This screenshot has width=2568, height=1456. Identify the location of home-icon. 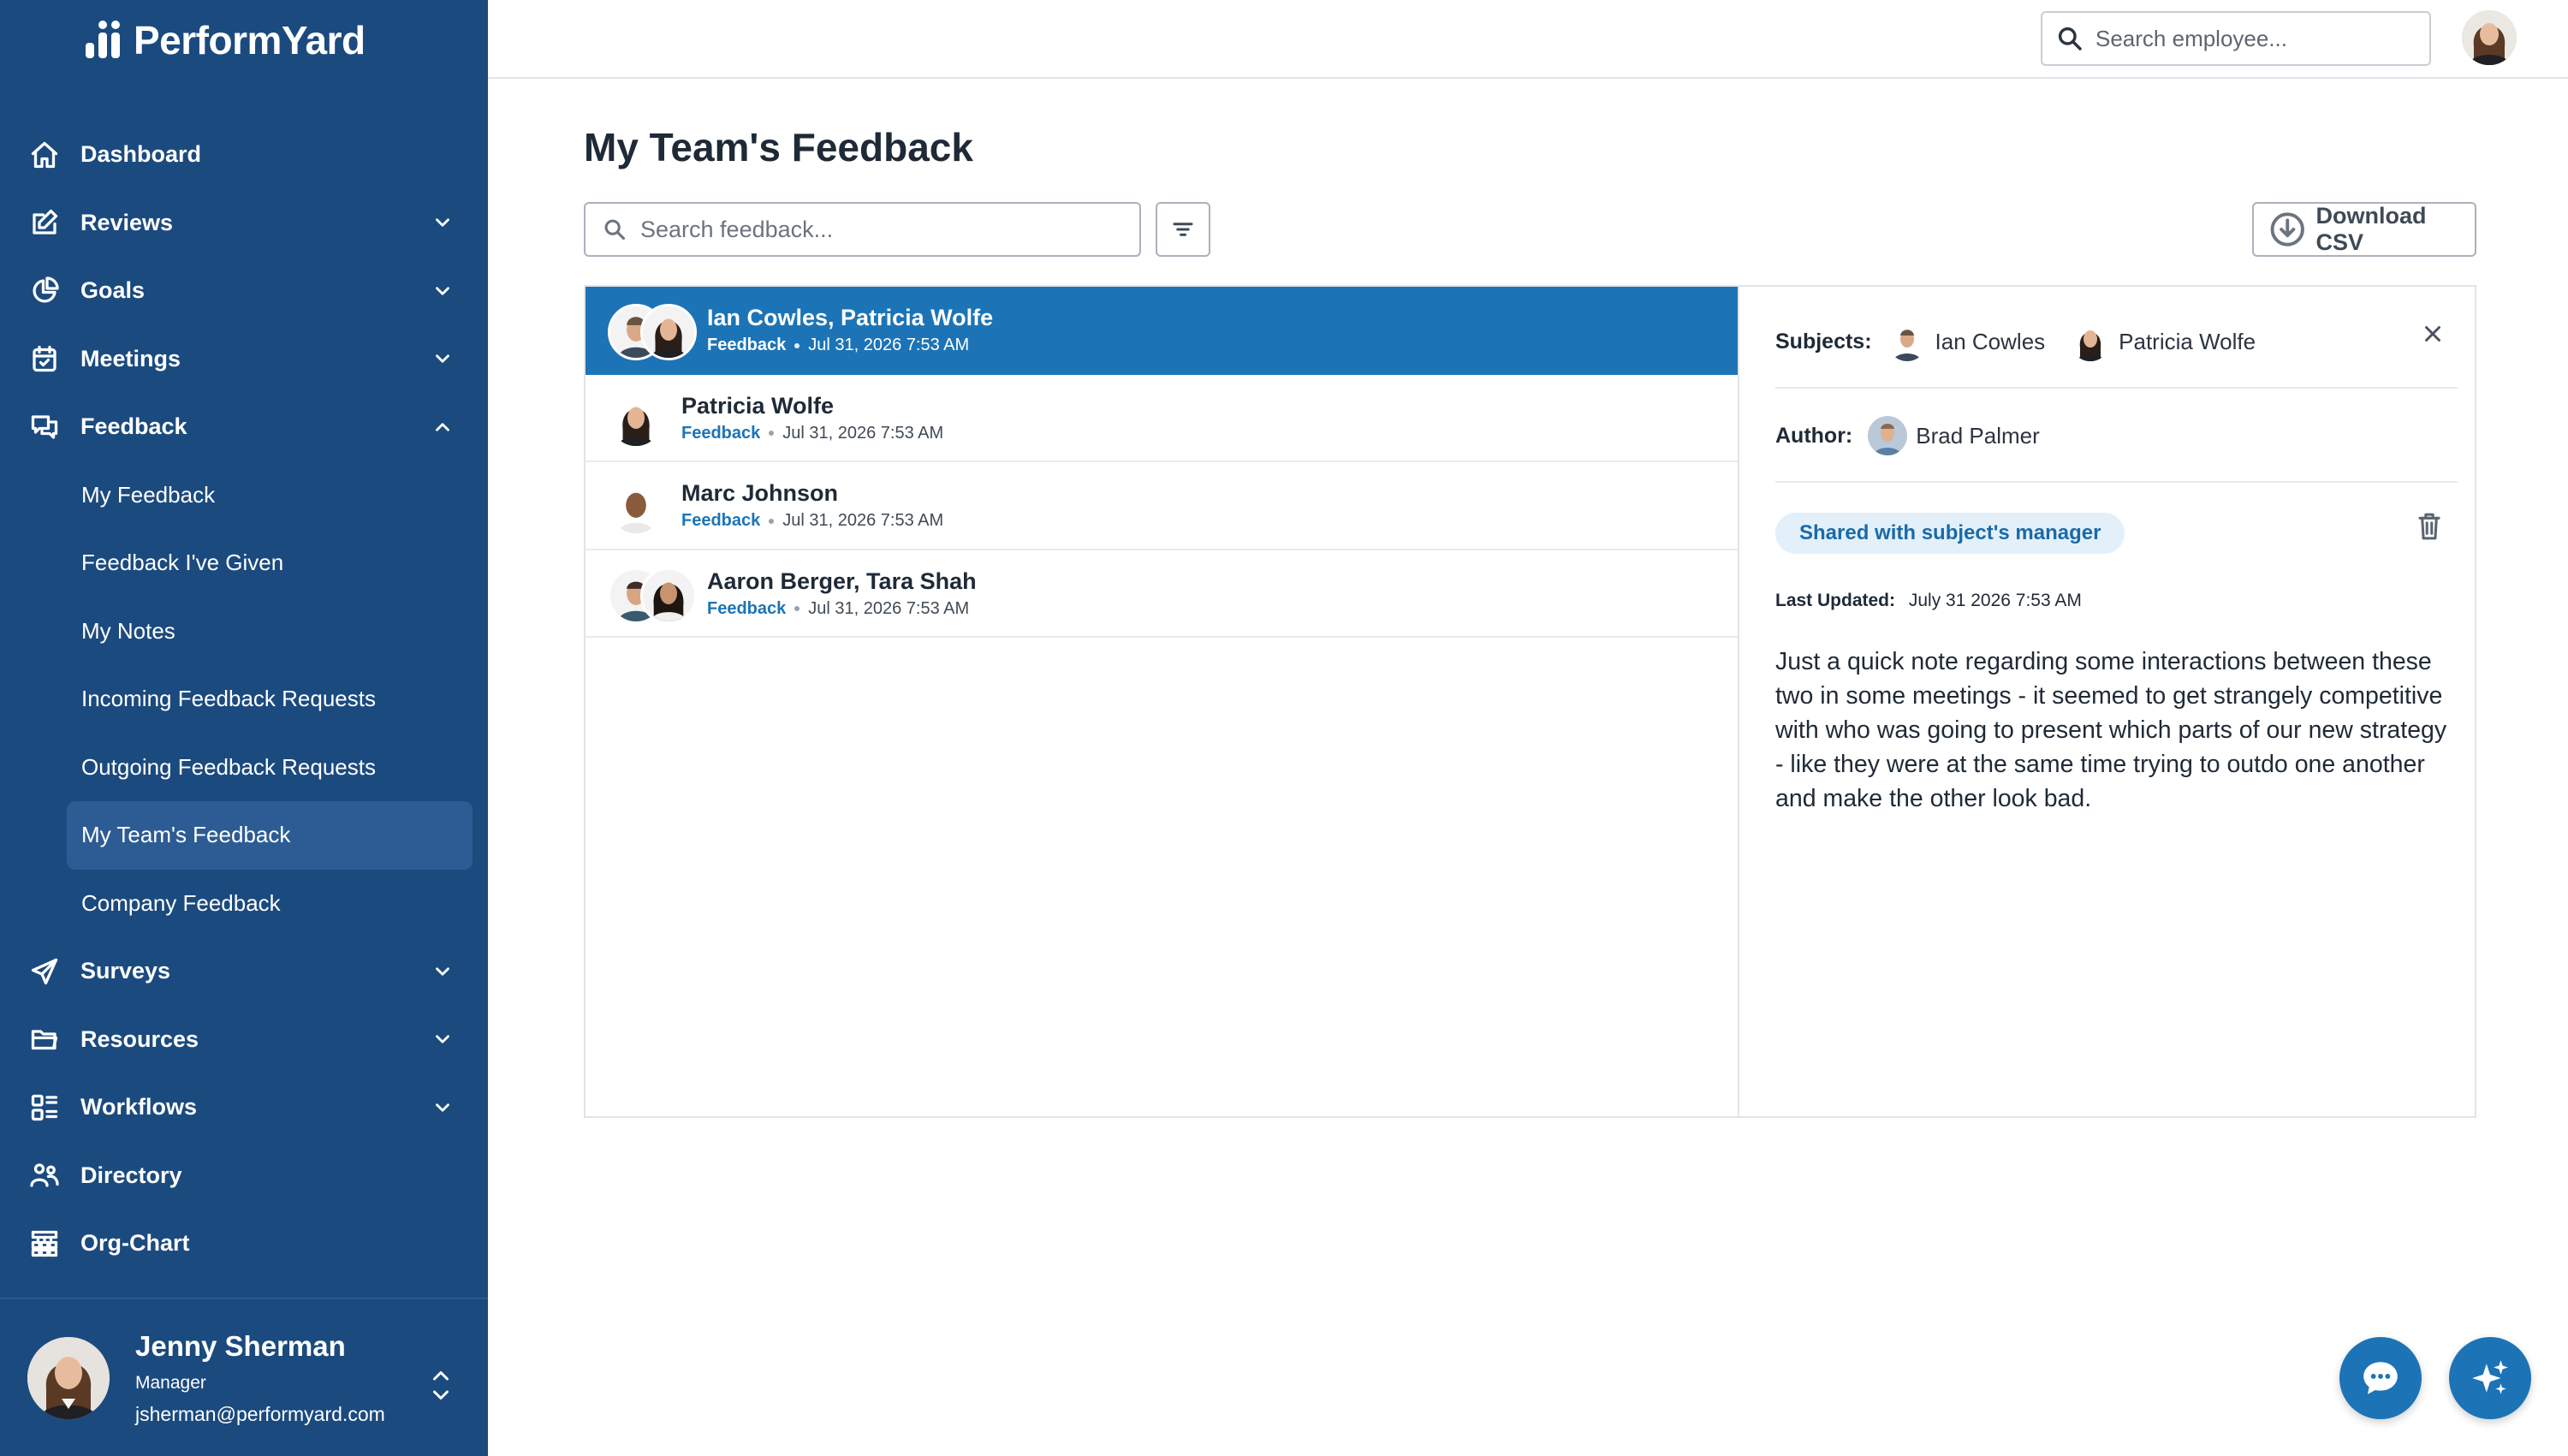
(44, 155).